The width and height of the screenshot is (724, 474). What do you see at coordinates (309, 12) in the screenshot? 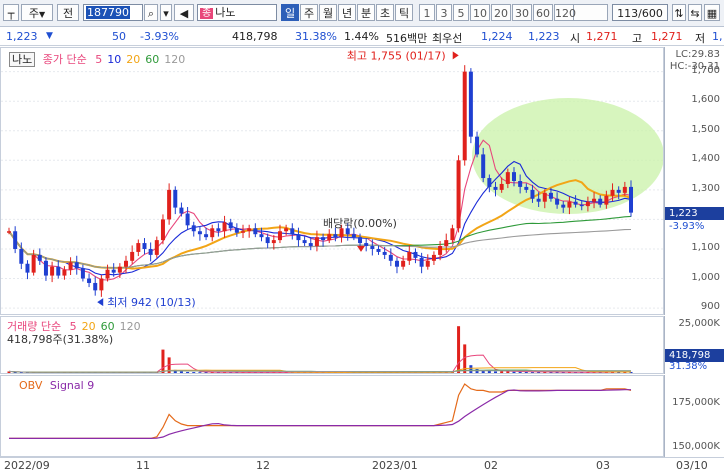
I see `period-tab-1: 주` at bounding box center [309, 12].